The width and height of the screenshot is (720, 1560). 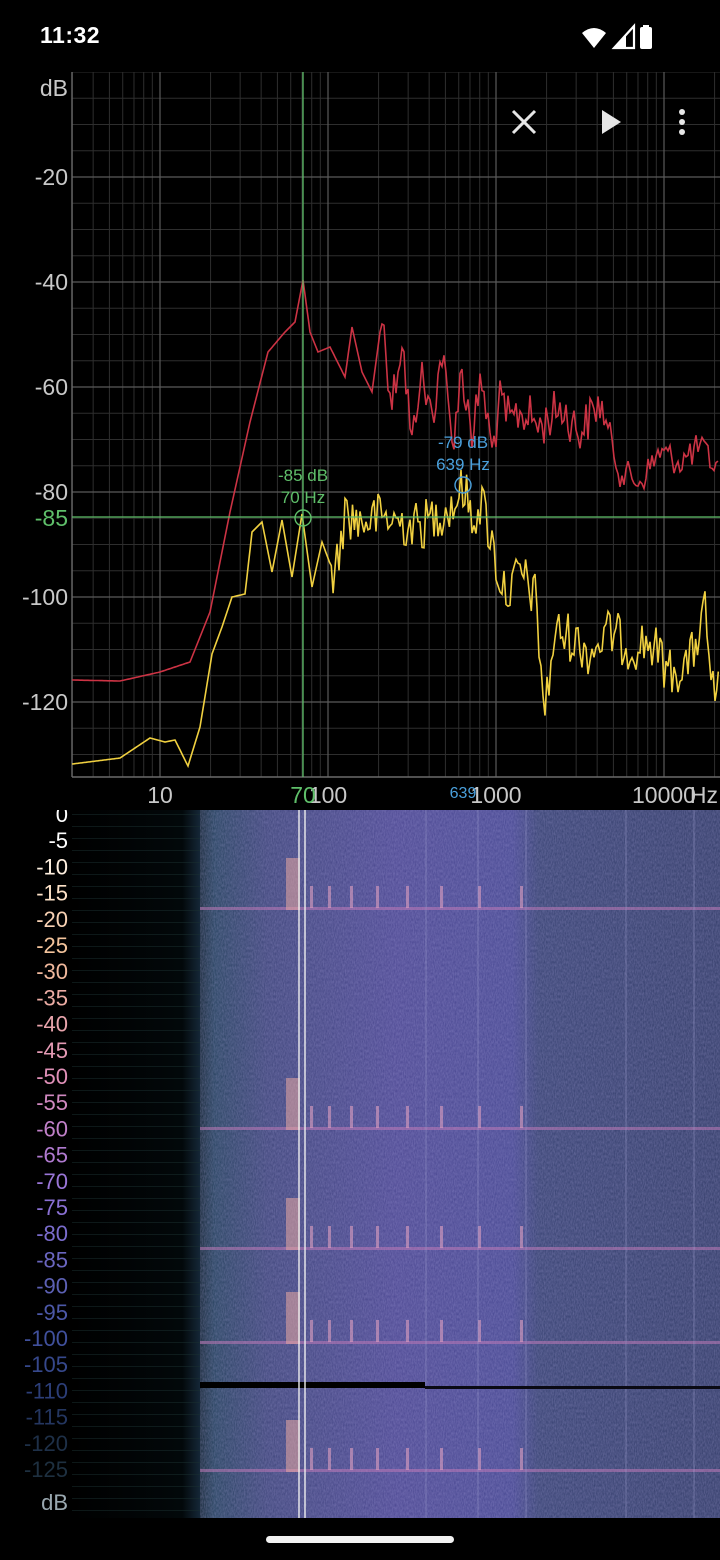 I want to click on scale-label: -45, so click(x=52, y=1050).